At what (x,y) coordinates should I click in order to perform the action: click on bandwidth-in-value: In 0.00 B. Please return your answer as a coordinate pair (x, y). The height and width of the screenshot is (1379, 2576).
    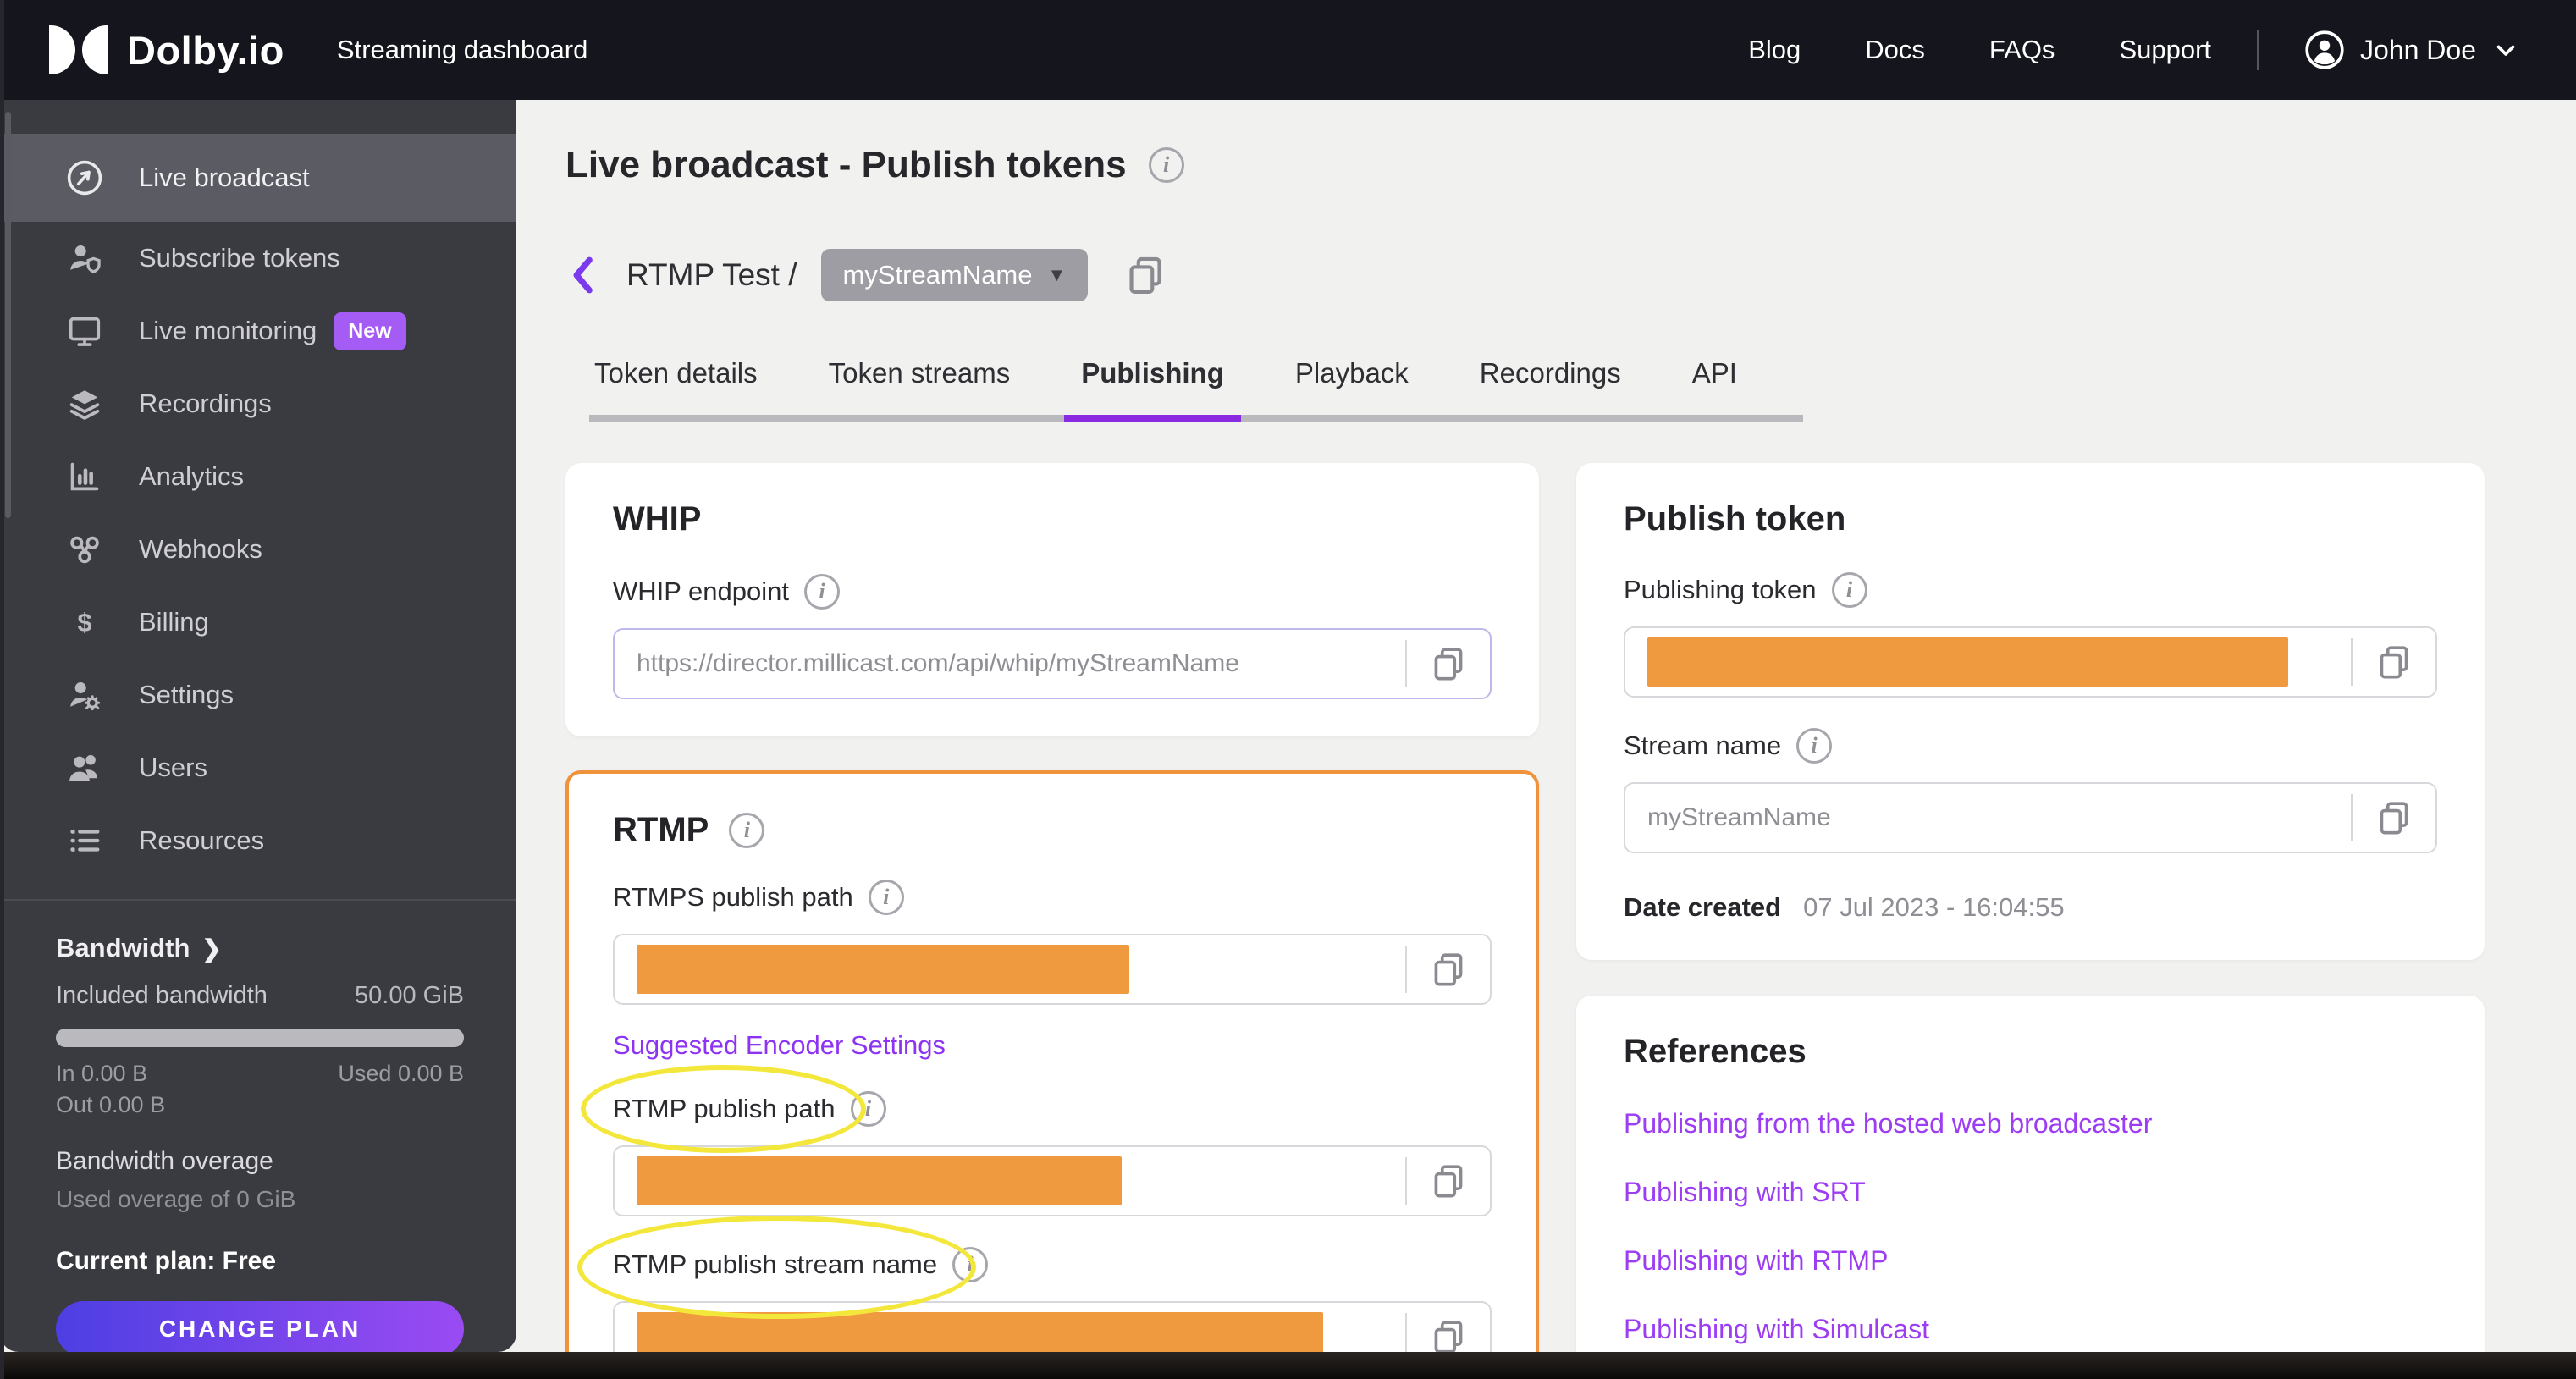
    Looking at the image, I should click on (102, 1073).